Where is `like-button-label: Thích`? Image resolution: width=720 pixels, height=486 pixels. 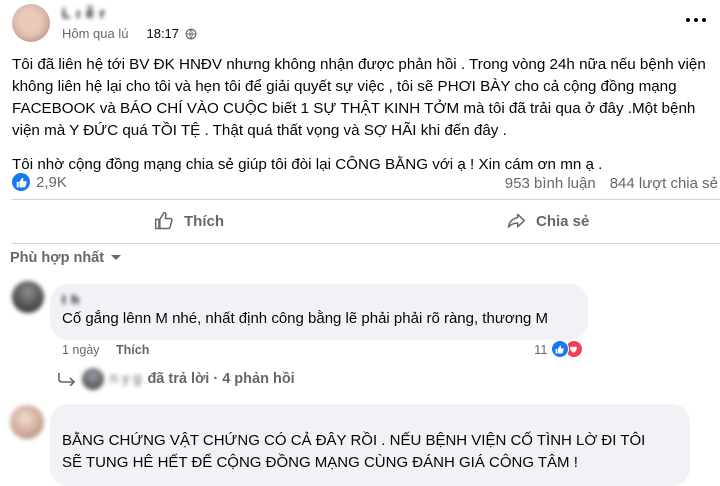
like-button-label: Thích is located at coordinates (204, 221).